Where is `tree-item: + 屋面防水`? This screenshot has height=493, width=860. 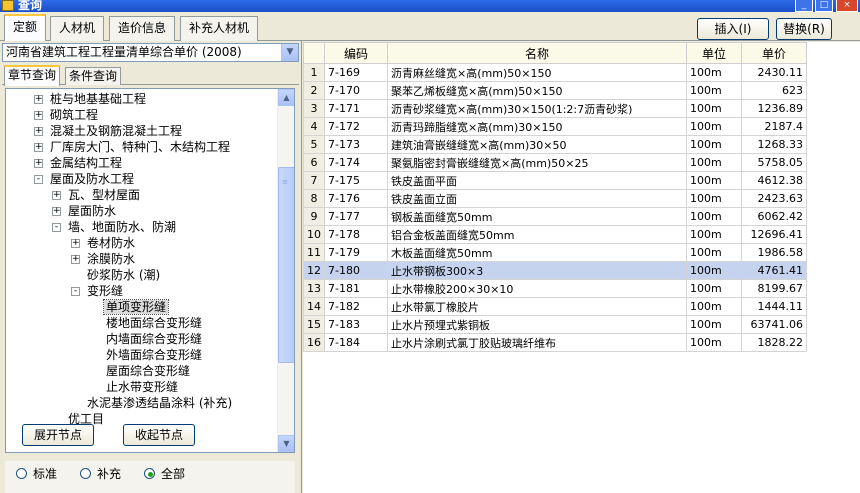 tree-item: + 屋面防水 is located at coordinates (85, 211).